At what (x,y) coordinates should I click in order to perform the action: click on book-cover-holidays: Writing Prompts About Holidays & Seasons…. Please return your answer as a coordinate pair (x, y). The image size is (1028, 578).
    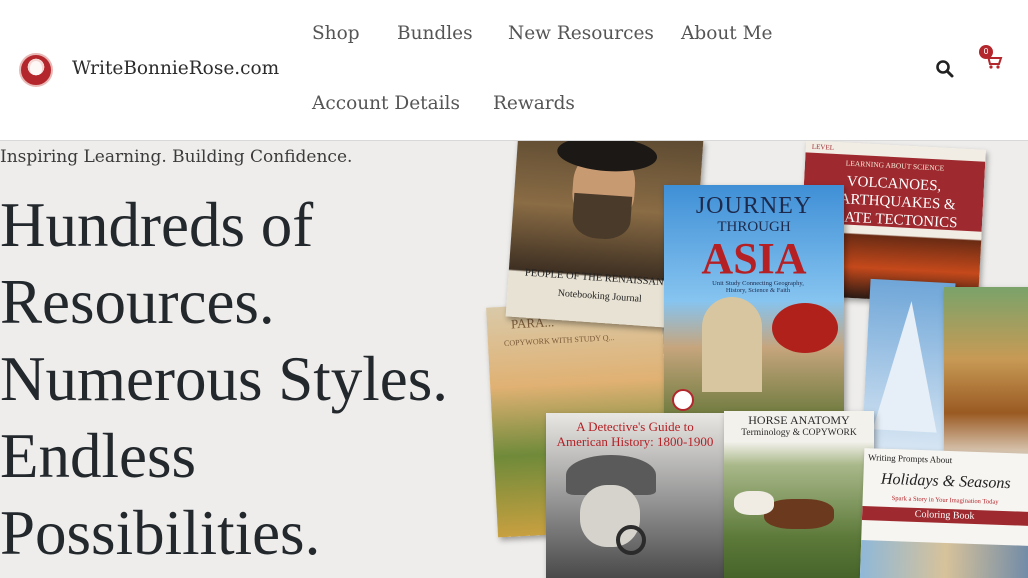
    Looking at the image, I should click on (943, 513).